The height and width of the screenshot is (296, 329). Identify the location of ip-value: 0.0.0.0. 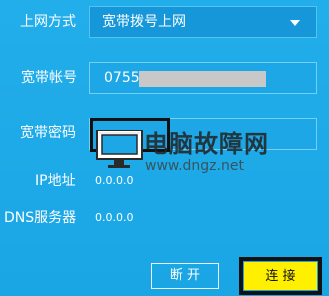
(114, 180).